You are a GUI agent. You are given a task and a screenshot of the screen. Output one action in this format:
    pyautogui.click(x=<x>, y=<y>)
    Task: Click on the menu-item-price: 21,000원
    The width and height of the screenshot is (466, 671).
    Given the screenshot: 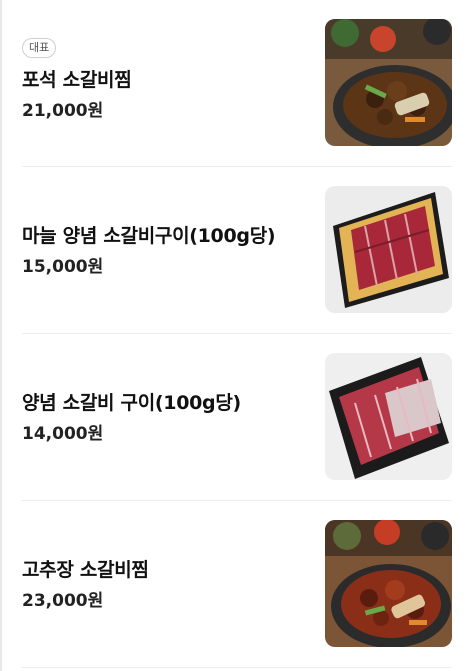 What is the action you would take?
    pyautogui.click(x=63, y=111)
    